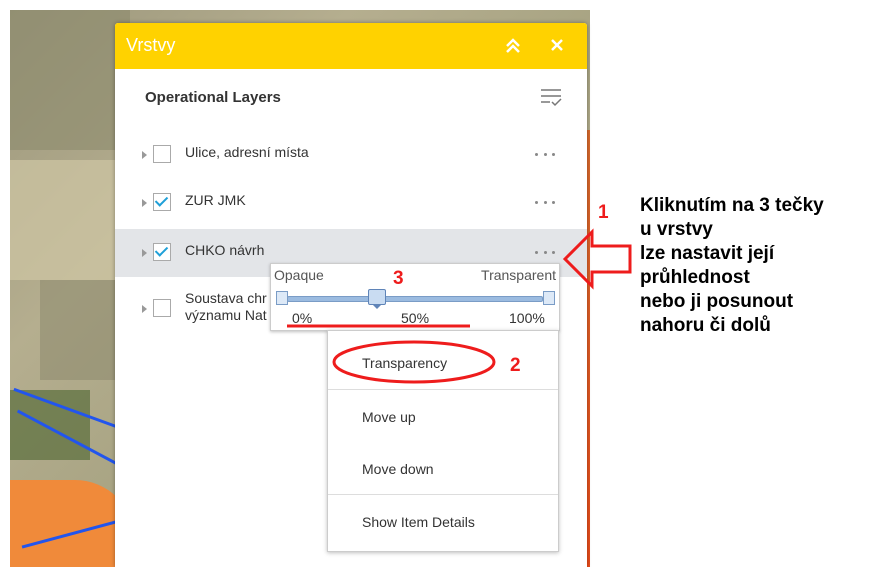  I want to click on slider-tick-label: 0%, so click(302, 318).